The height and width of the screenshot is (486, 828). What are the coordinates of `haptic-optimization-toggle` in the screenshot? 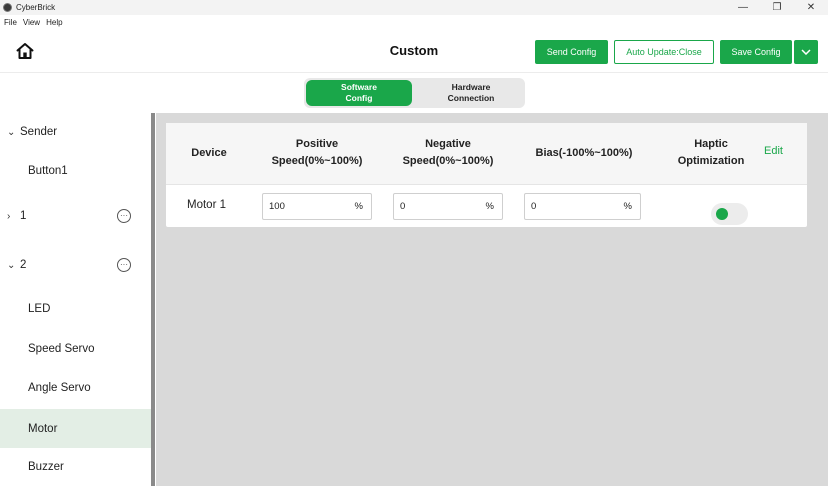 It's located at (729, 214).